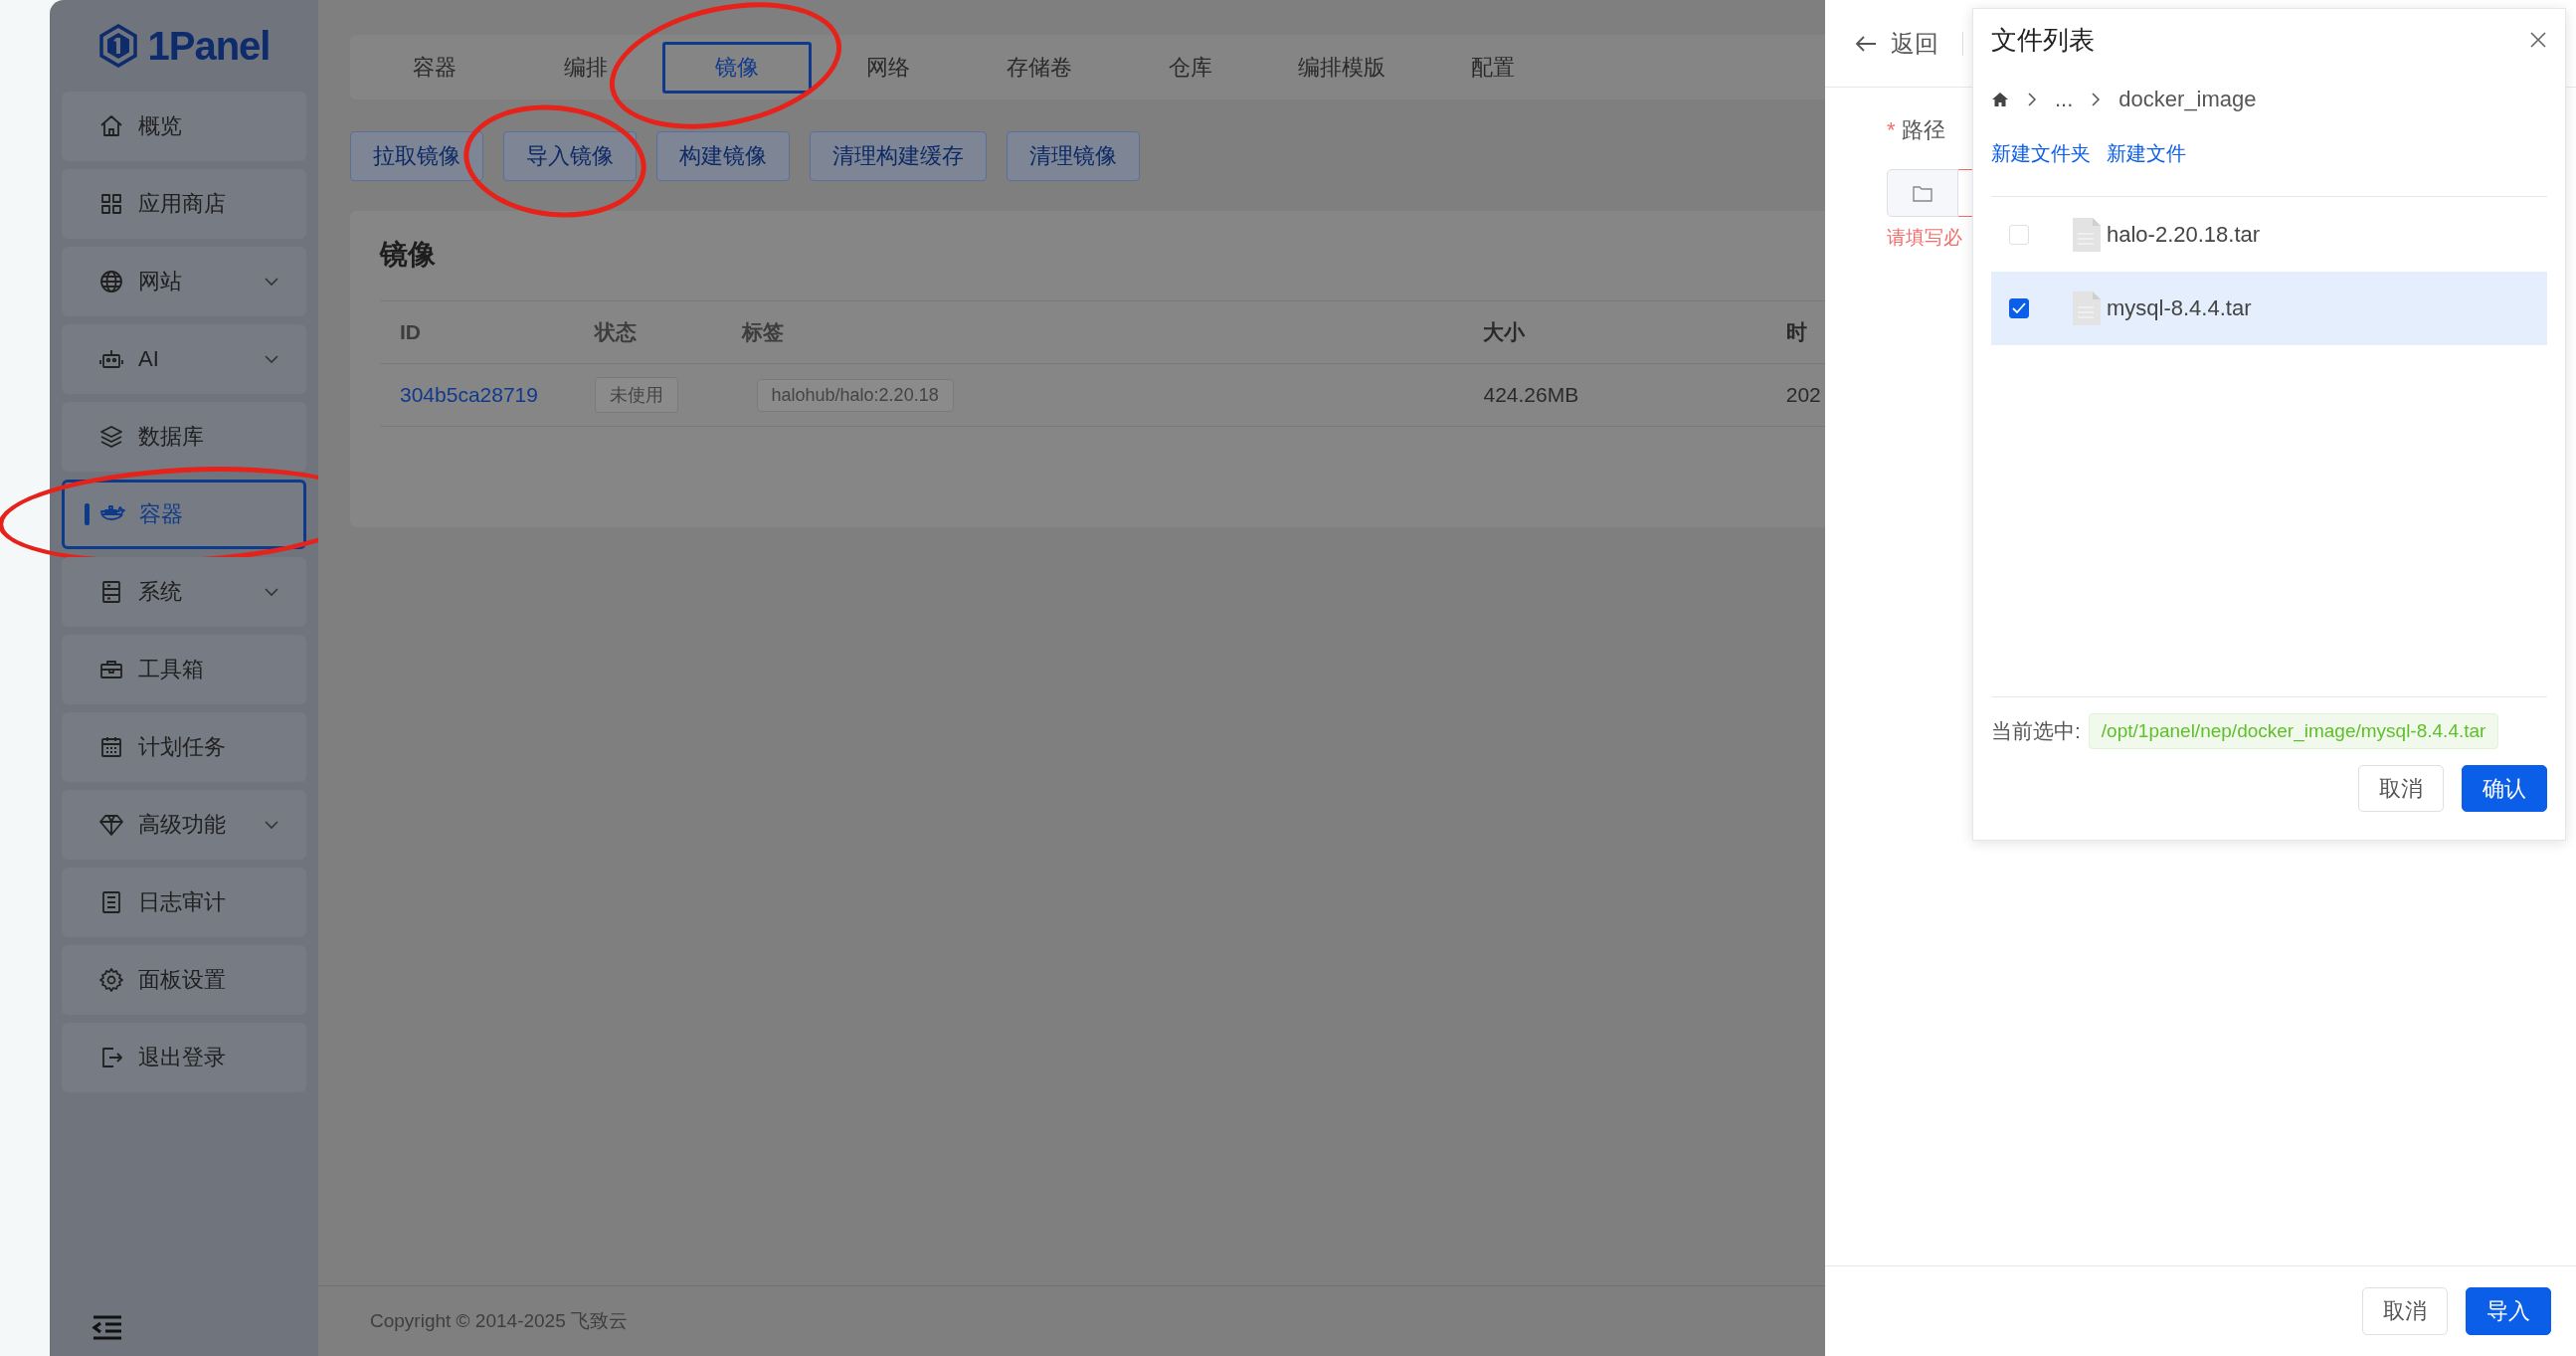  Describe the element at coordinates (209, 46) in the screenshot. I see `app-logo: 1Panel` at that location.